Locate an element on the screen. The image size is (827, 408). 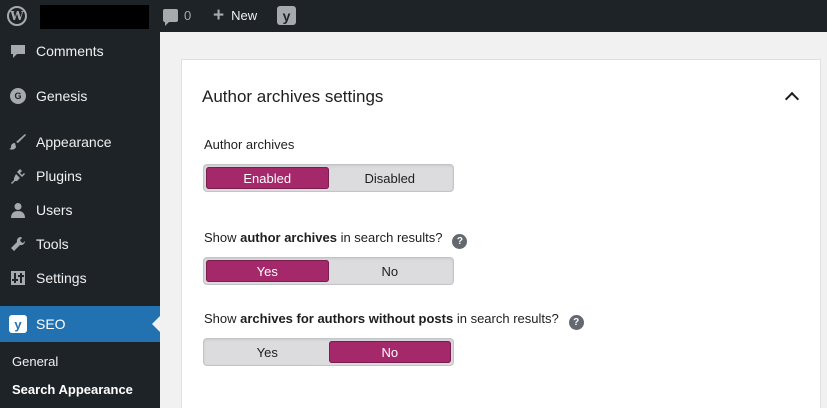
comments-button: 0 is located at coordinates (177, 17).